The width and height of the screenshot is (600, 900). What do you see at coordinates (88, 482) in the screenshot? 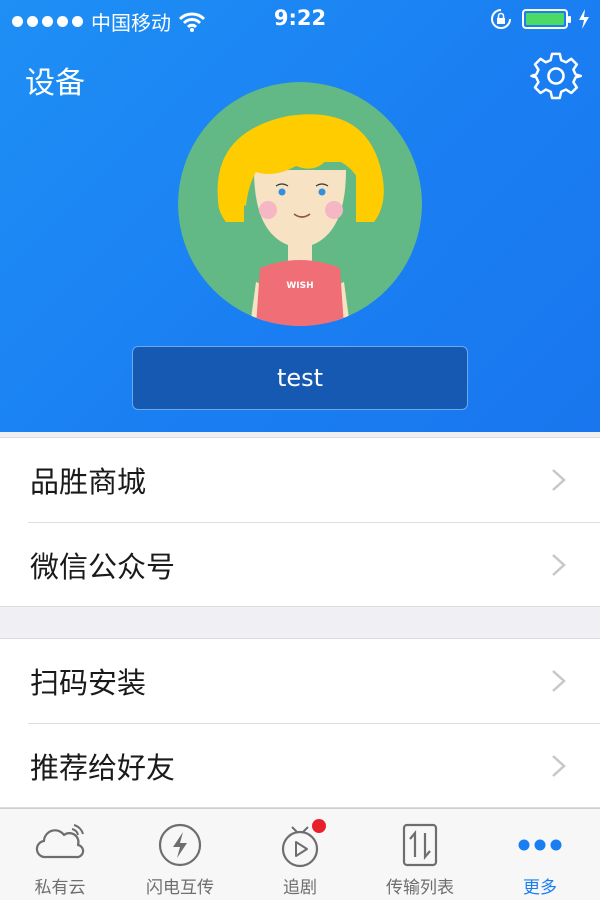
I see `menu-item-label: 品胜商城` at bounding box center [88, 482].